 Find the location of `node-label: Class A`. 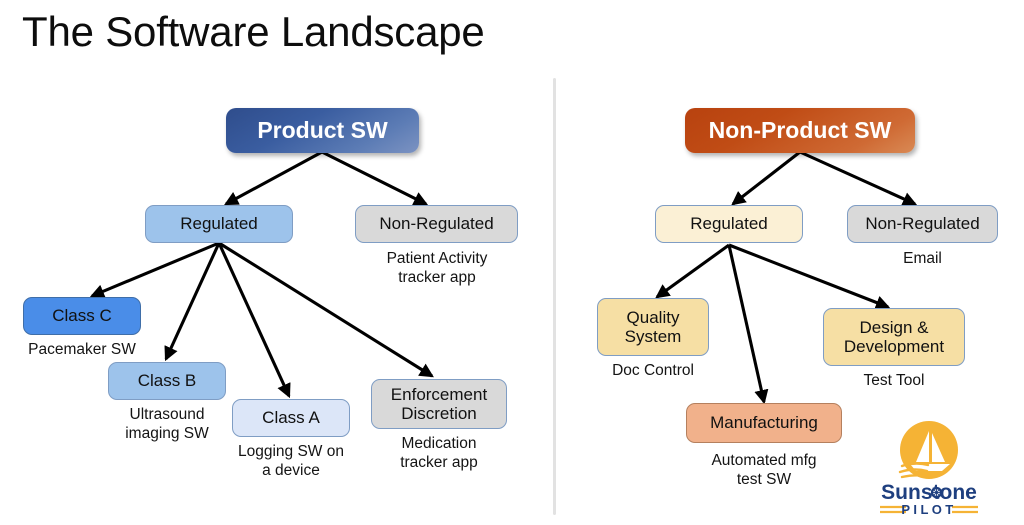

node-label: Class A is located at coordinates (291, 418).